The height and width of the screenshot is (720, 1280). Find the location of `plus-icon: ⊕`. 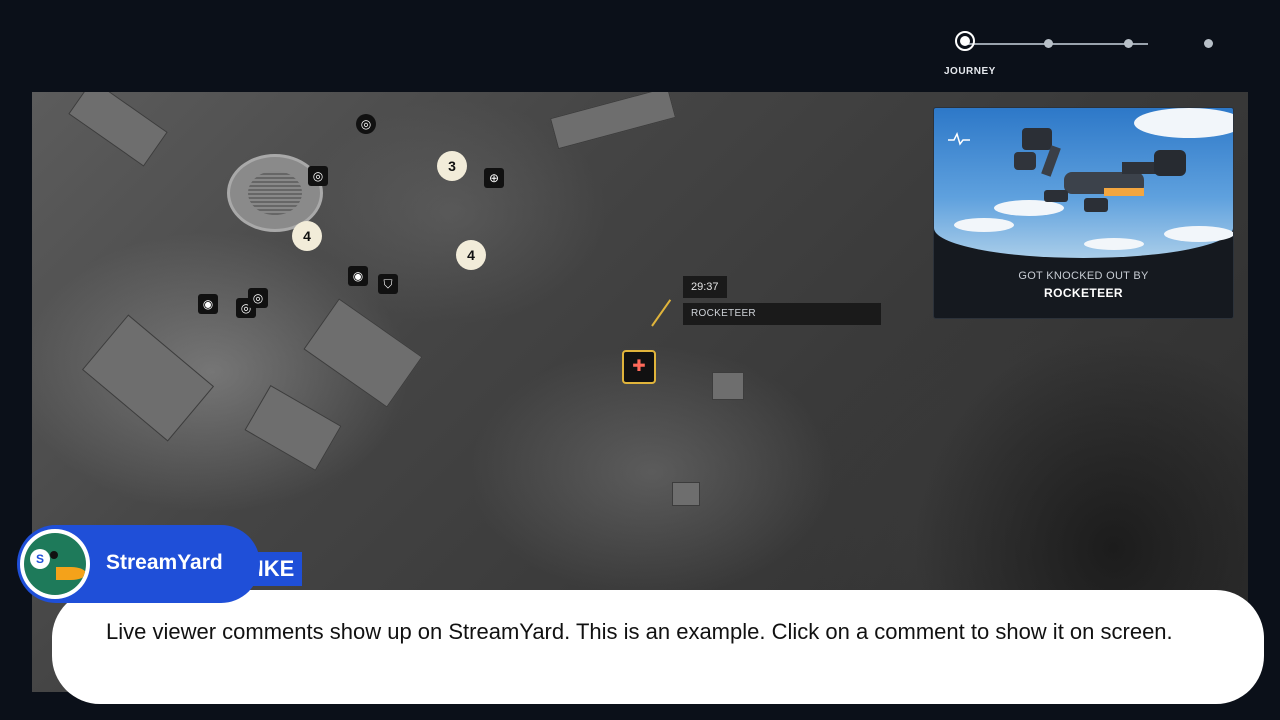

plus-icon: ⊕ is located at coordinates (494, 178).